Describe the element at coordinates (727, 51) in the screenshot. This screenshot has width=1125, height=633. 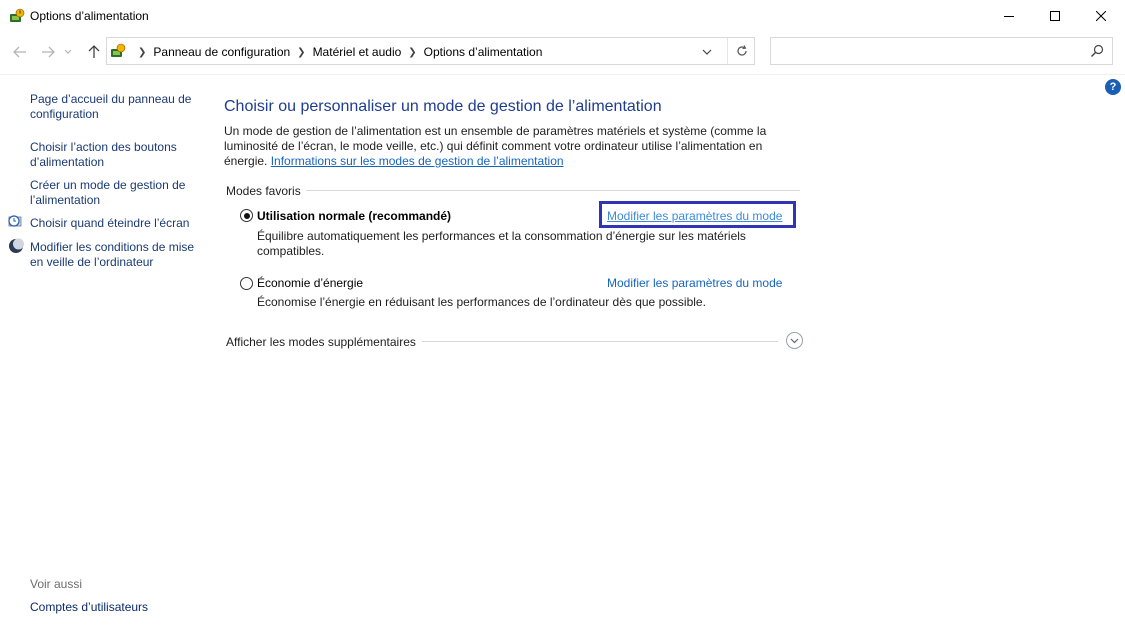
I see `address-divider` at that location.